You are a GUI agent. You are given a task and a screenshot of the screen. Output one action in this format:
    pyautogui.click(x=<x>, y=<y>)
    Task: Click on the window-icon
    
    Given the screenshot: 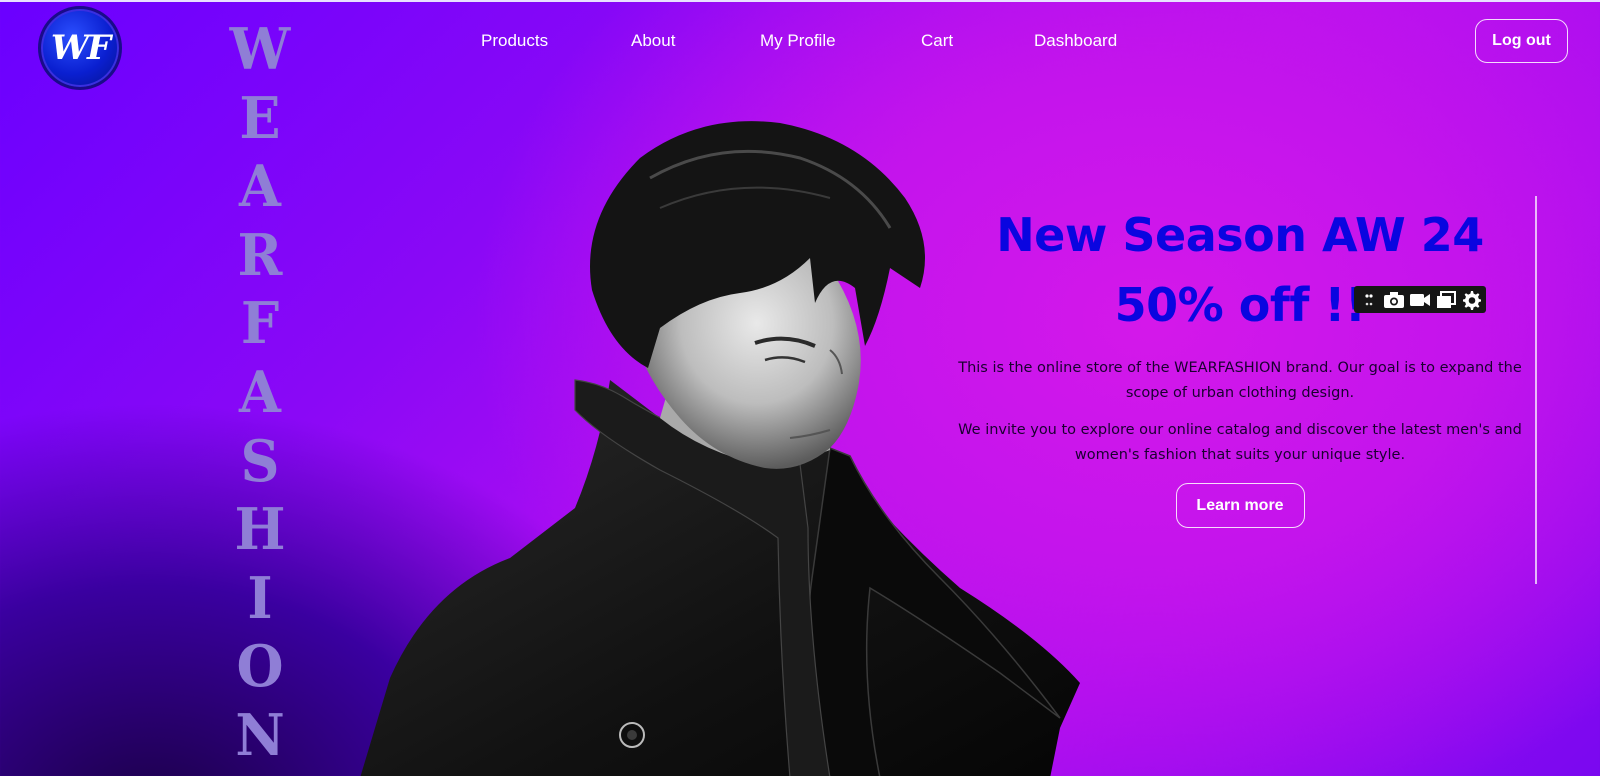 What is the action you would take?
    pyautogui.click(x=1445, y=300)
    